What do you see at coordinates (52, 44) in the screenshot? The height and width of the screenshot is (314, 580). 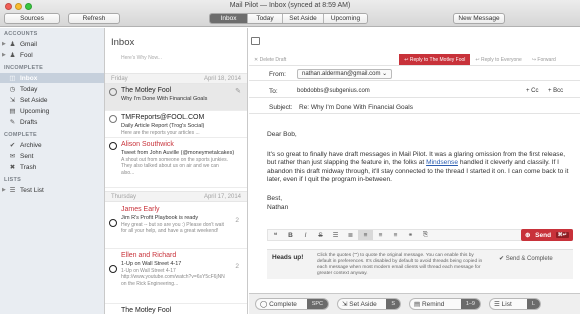 I see `sidebar-item-gmail: ▶ ♟ Gmail` at bounding box center [52, 44].